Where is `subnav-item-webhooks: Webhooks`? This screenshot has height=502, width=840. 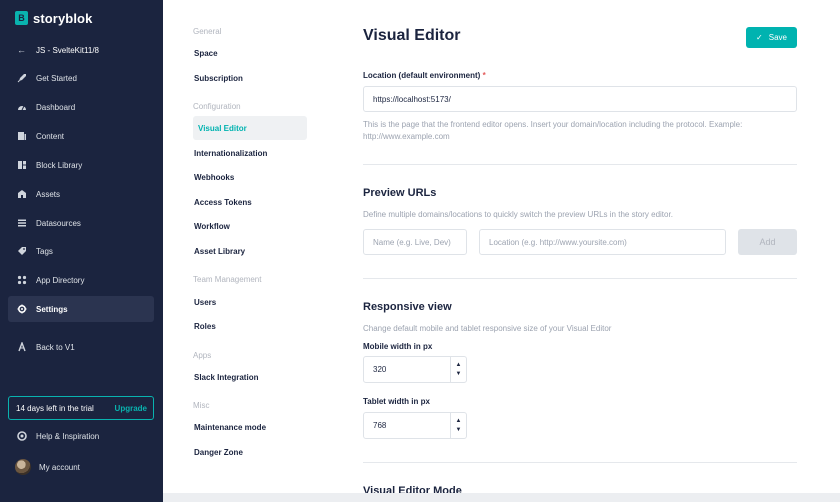
subnav-item-webhooks: Webhooks is located at coordinates (250, 177).